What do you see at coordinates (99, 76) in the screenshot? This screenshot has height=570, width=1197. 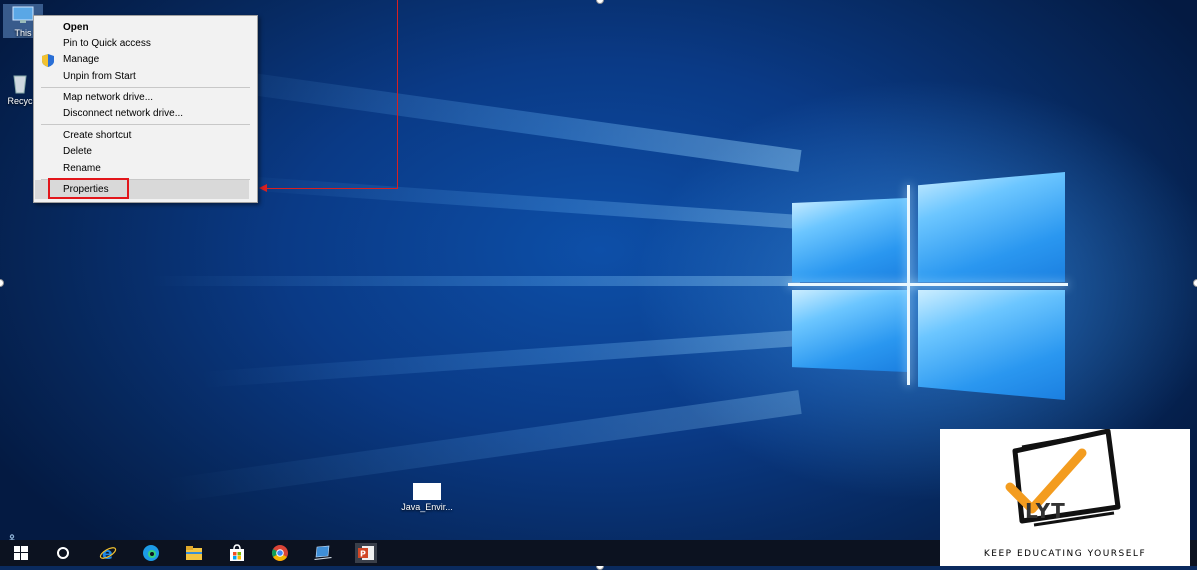 I see `menu-item-unpin-from-start: Unpin from Start` at bounding box center [99, 76].